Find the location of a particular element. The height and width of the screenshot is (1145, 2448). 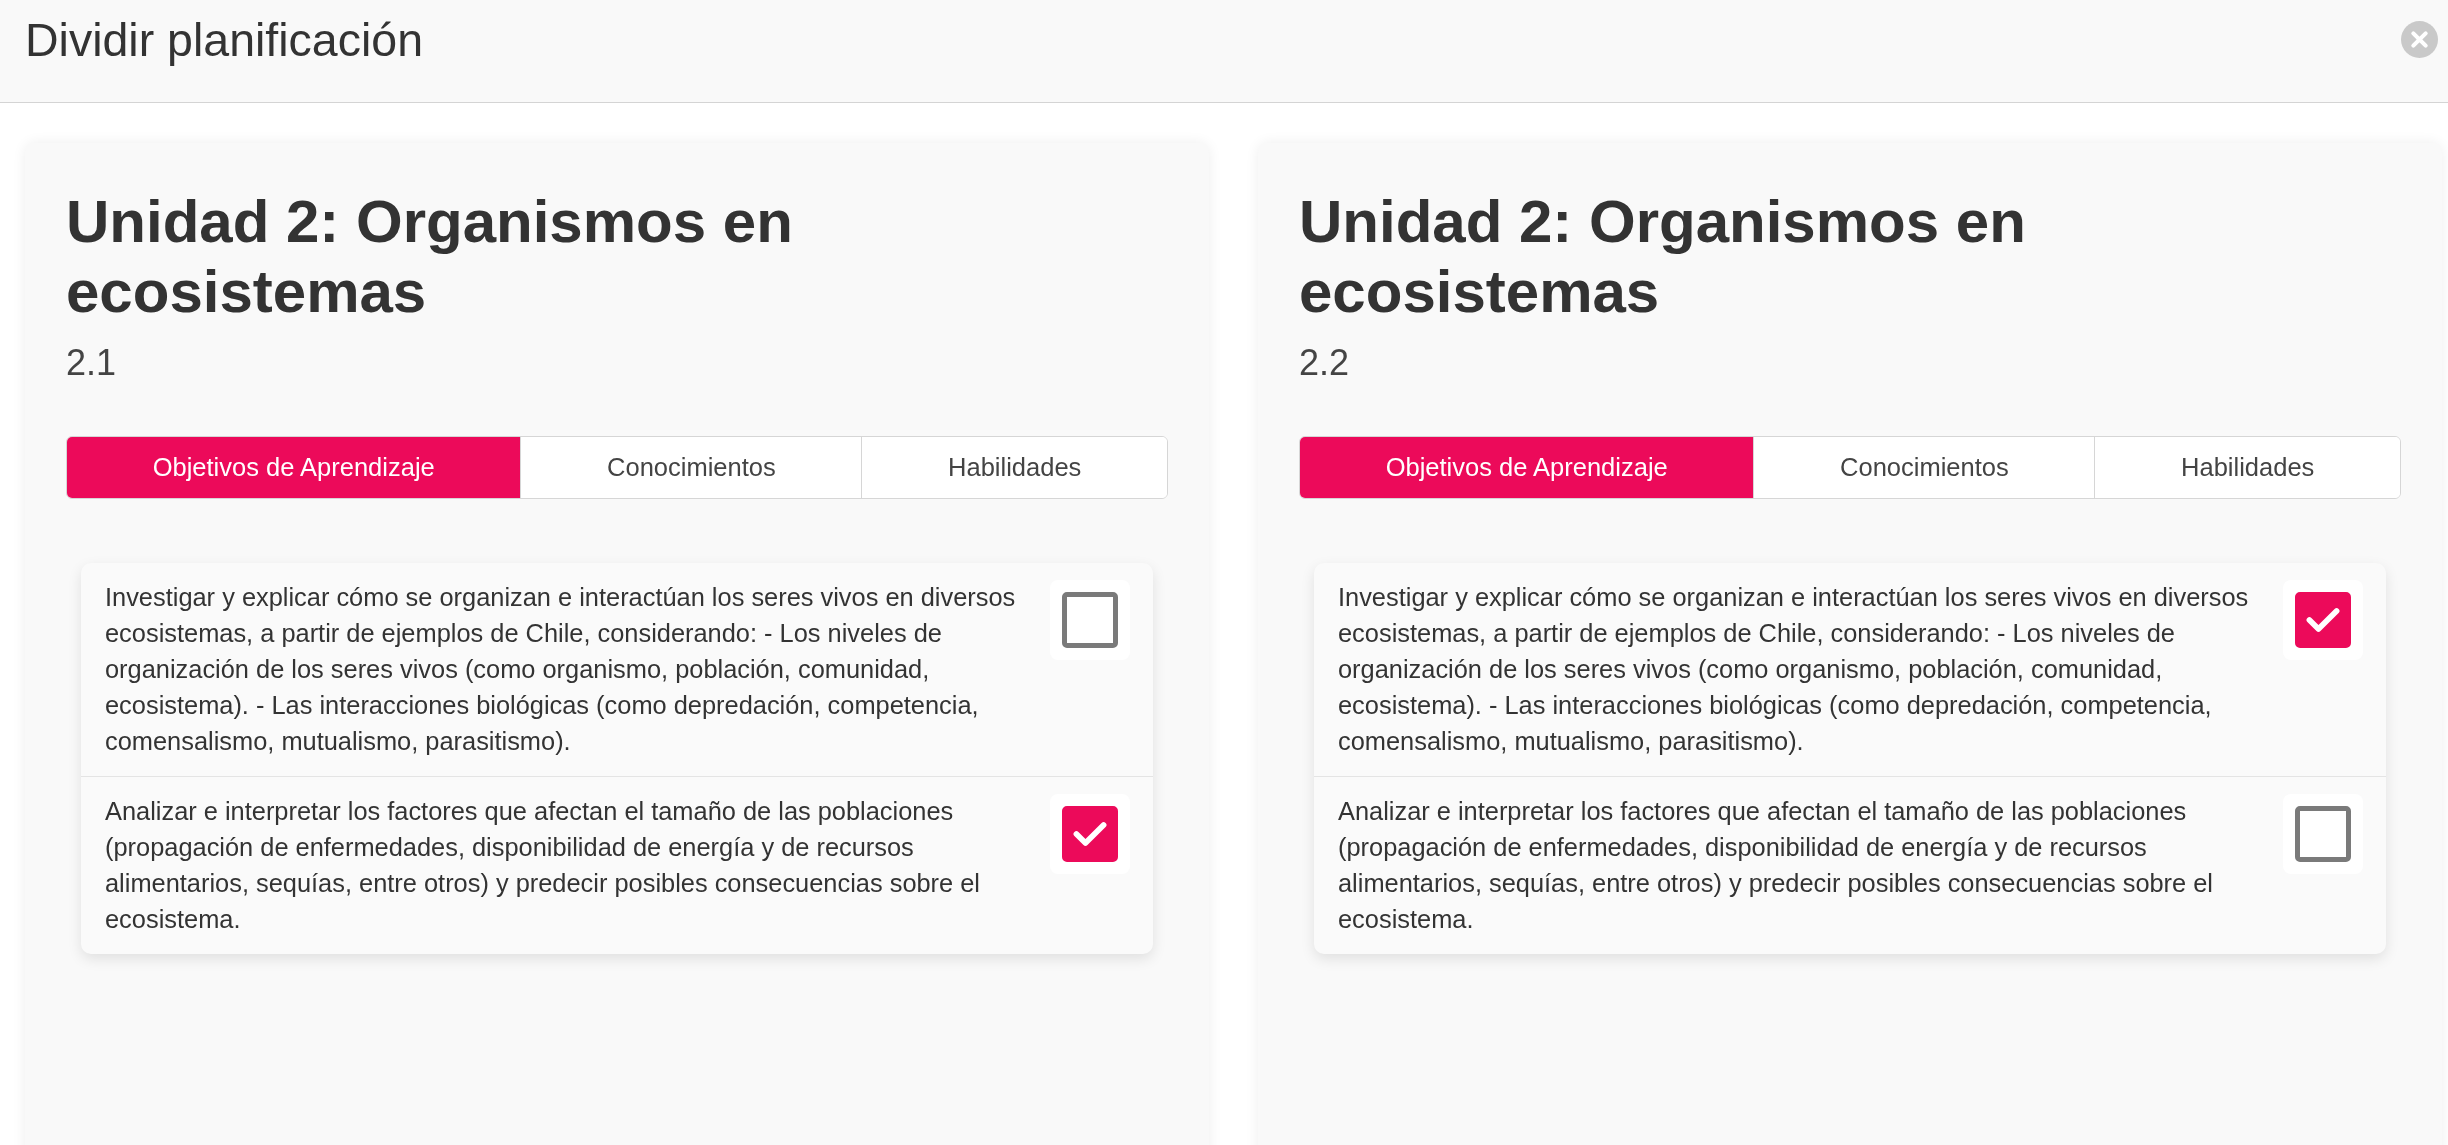

unit-number: 2.1 is located at coordinates (92, 363).